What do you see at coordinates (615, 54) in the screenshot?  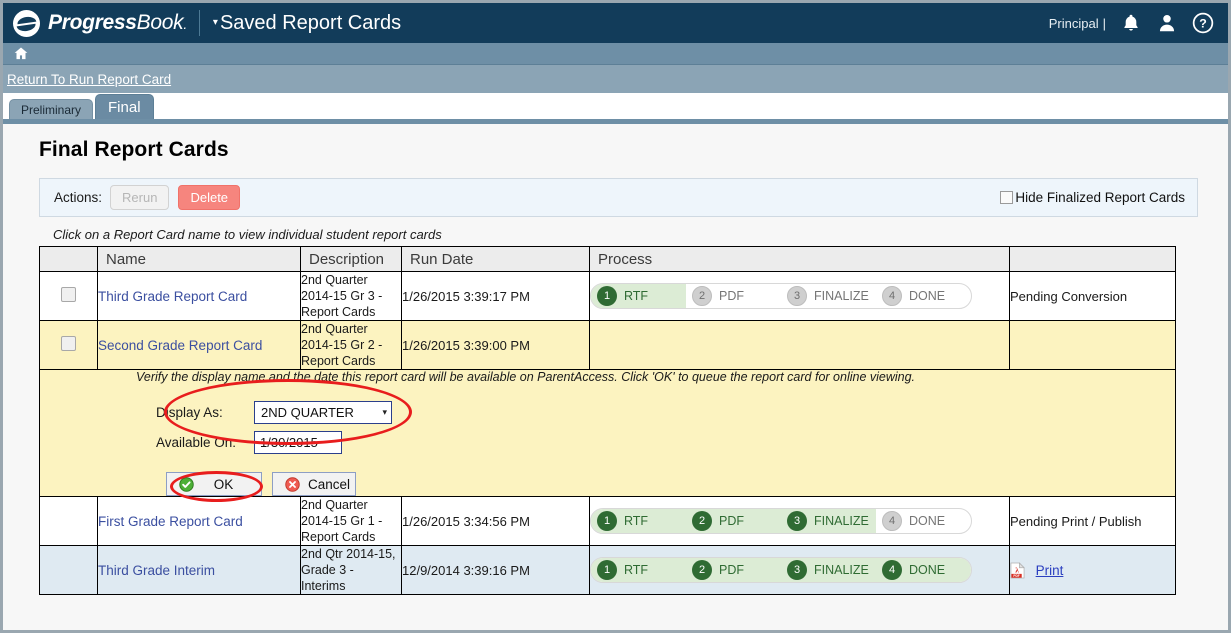 I see `nav-strip` at bounding box center [615, 54].